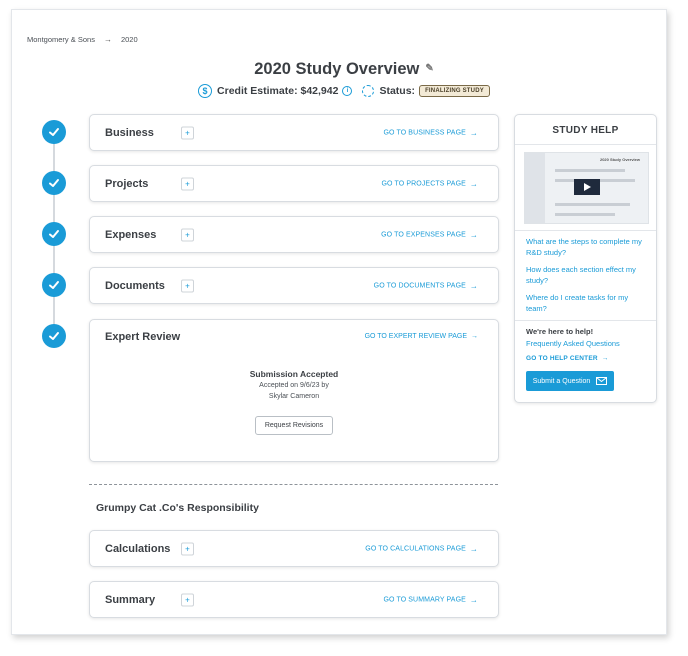 This screenshot has height=656, width=688. Describe the element at coordinates (127, 183) in the screenshot. I see `section-label: Projects` at that location.